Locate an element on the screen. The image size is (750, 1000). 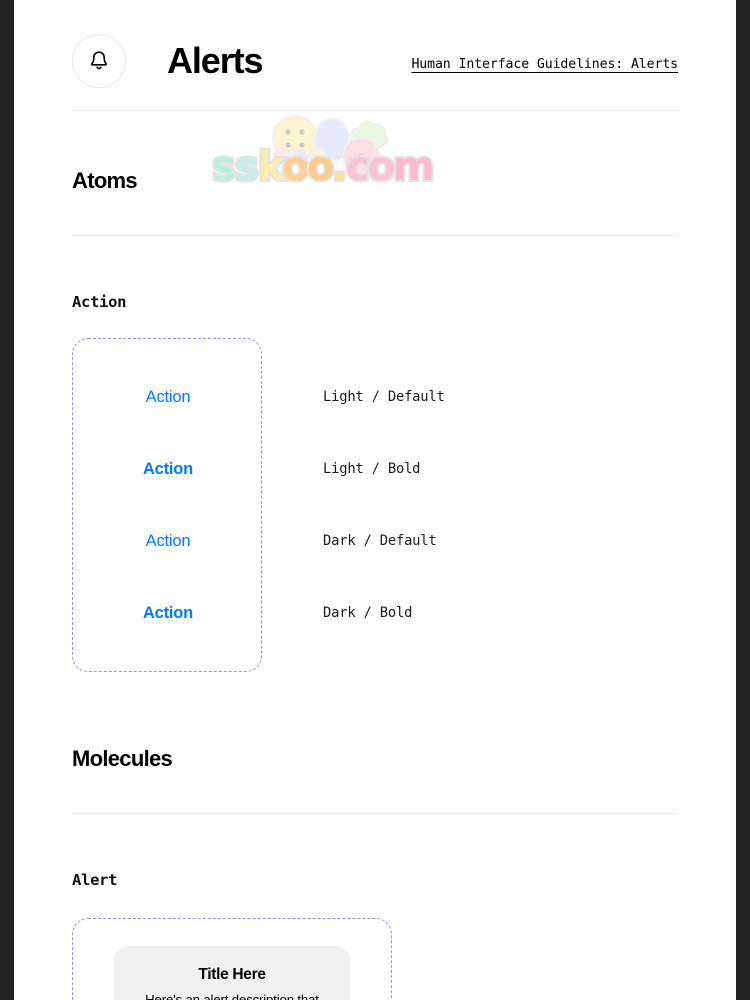
spec-row: Action Dark / Bold is located at coordinates (242, 613).